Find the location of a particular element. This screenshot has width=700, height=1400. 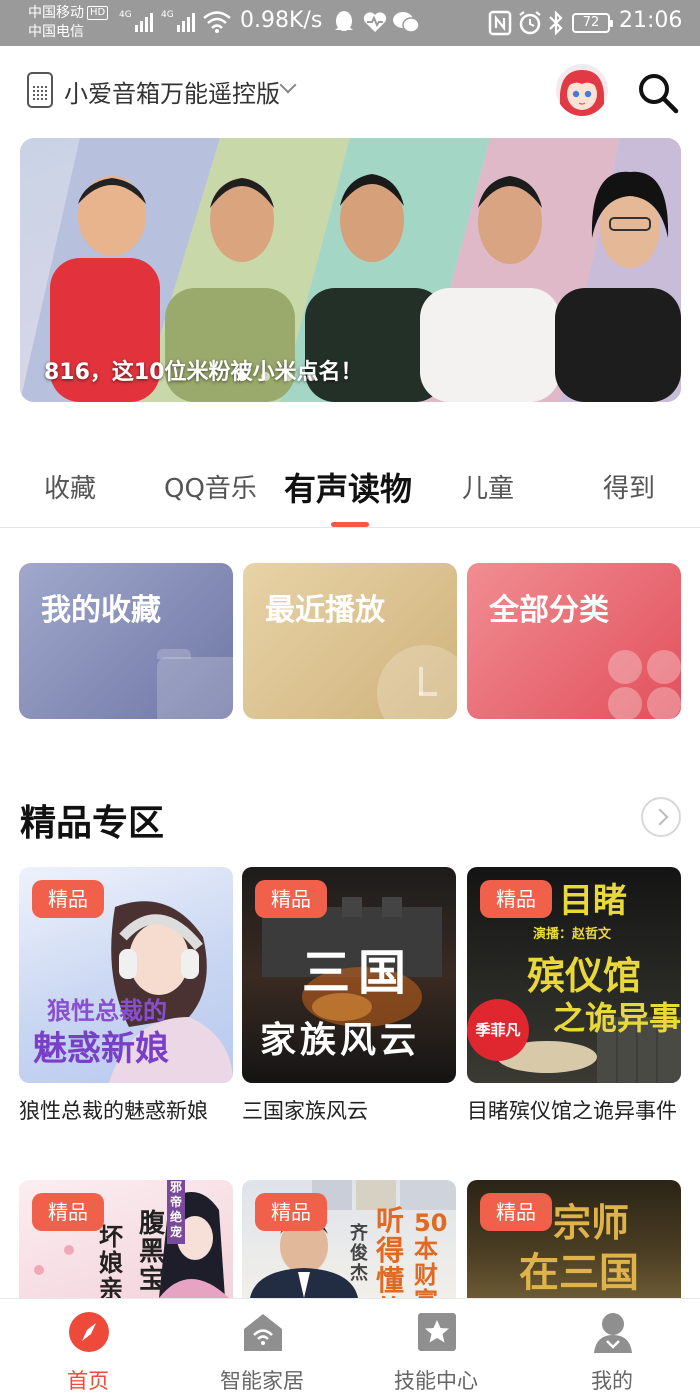

book-title: 狼性总裁的魅惑新娘 is located at coordinates (126, 1111).